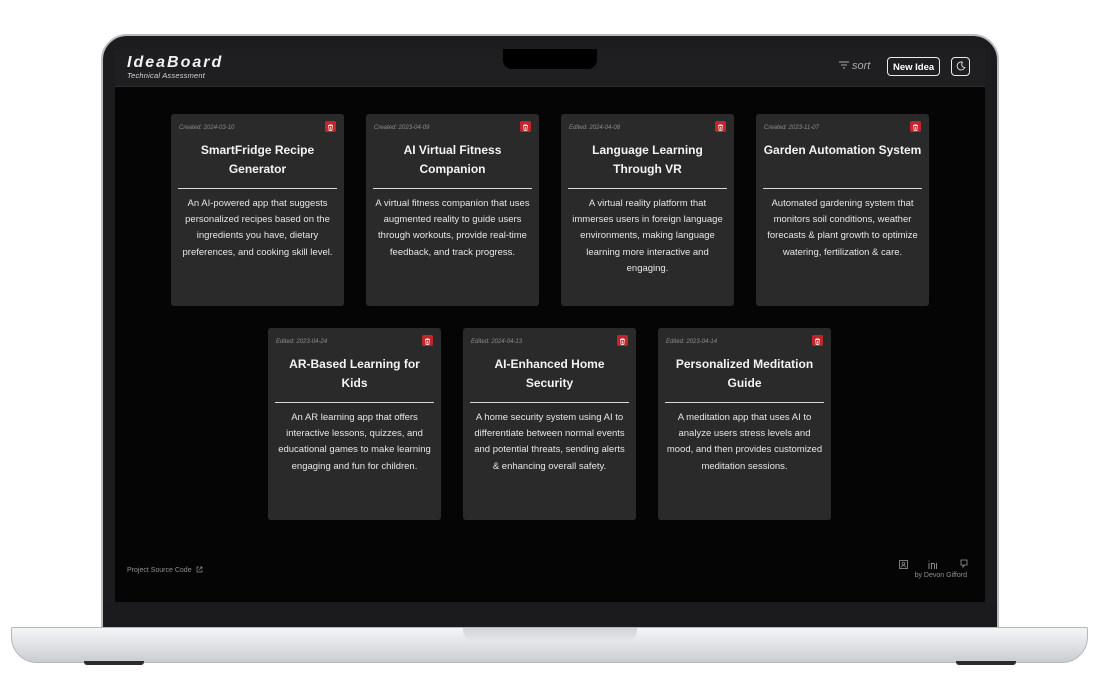 Image resolution: width=1100 pixels, height=700 pixels. I want to click on sort-button: sort, so click(854, 66).